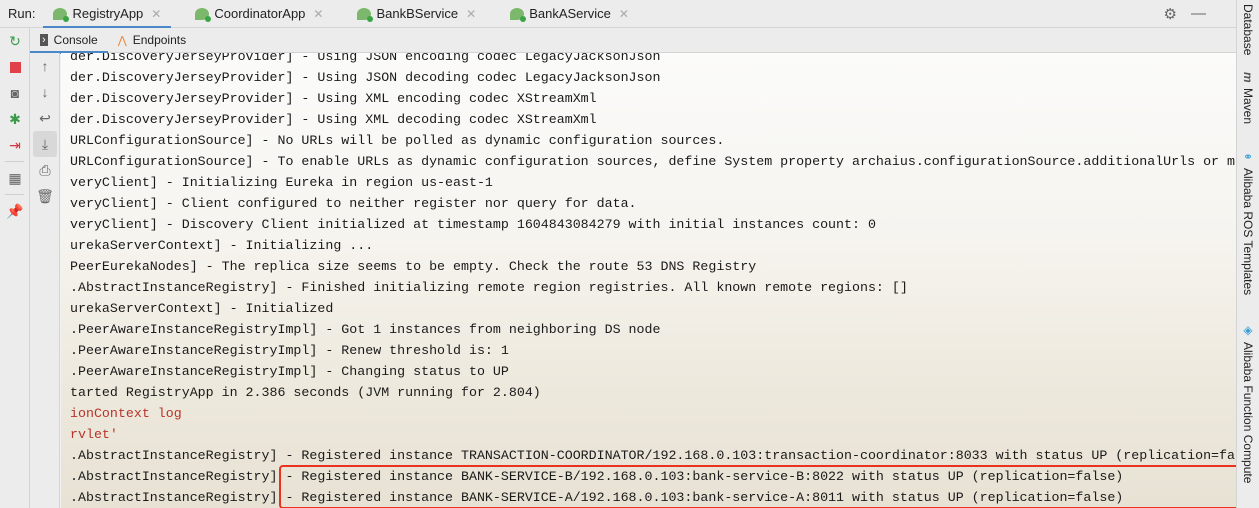 The image size is (1259, 508). What do you see at coordinates (45, 144) in the screenshot?
I see `scroll-to-end-icon: ⤓` at bounding box center [45, 144].